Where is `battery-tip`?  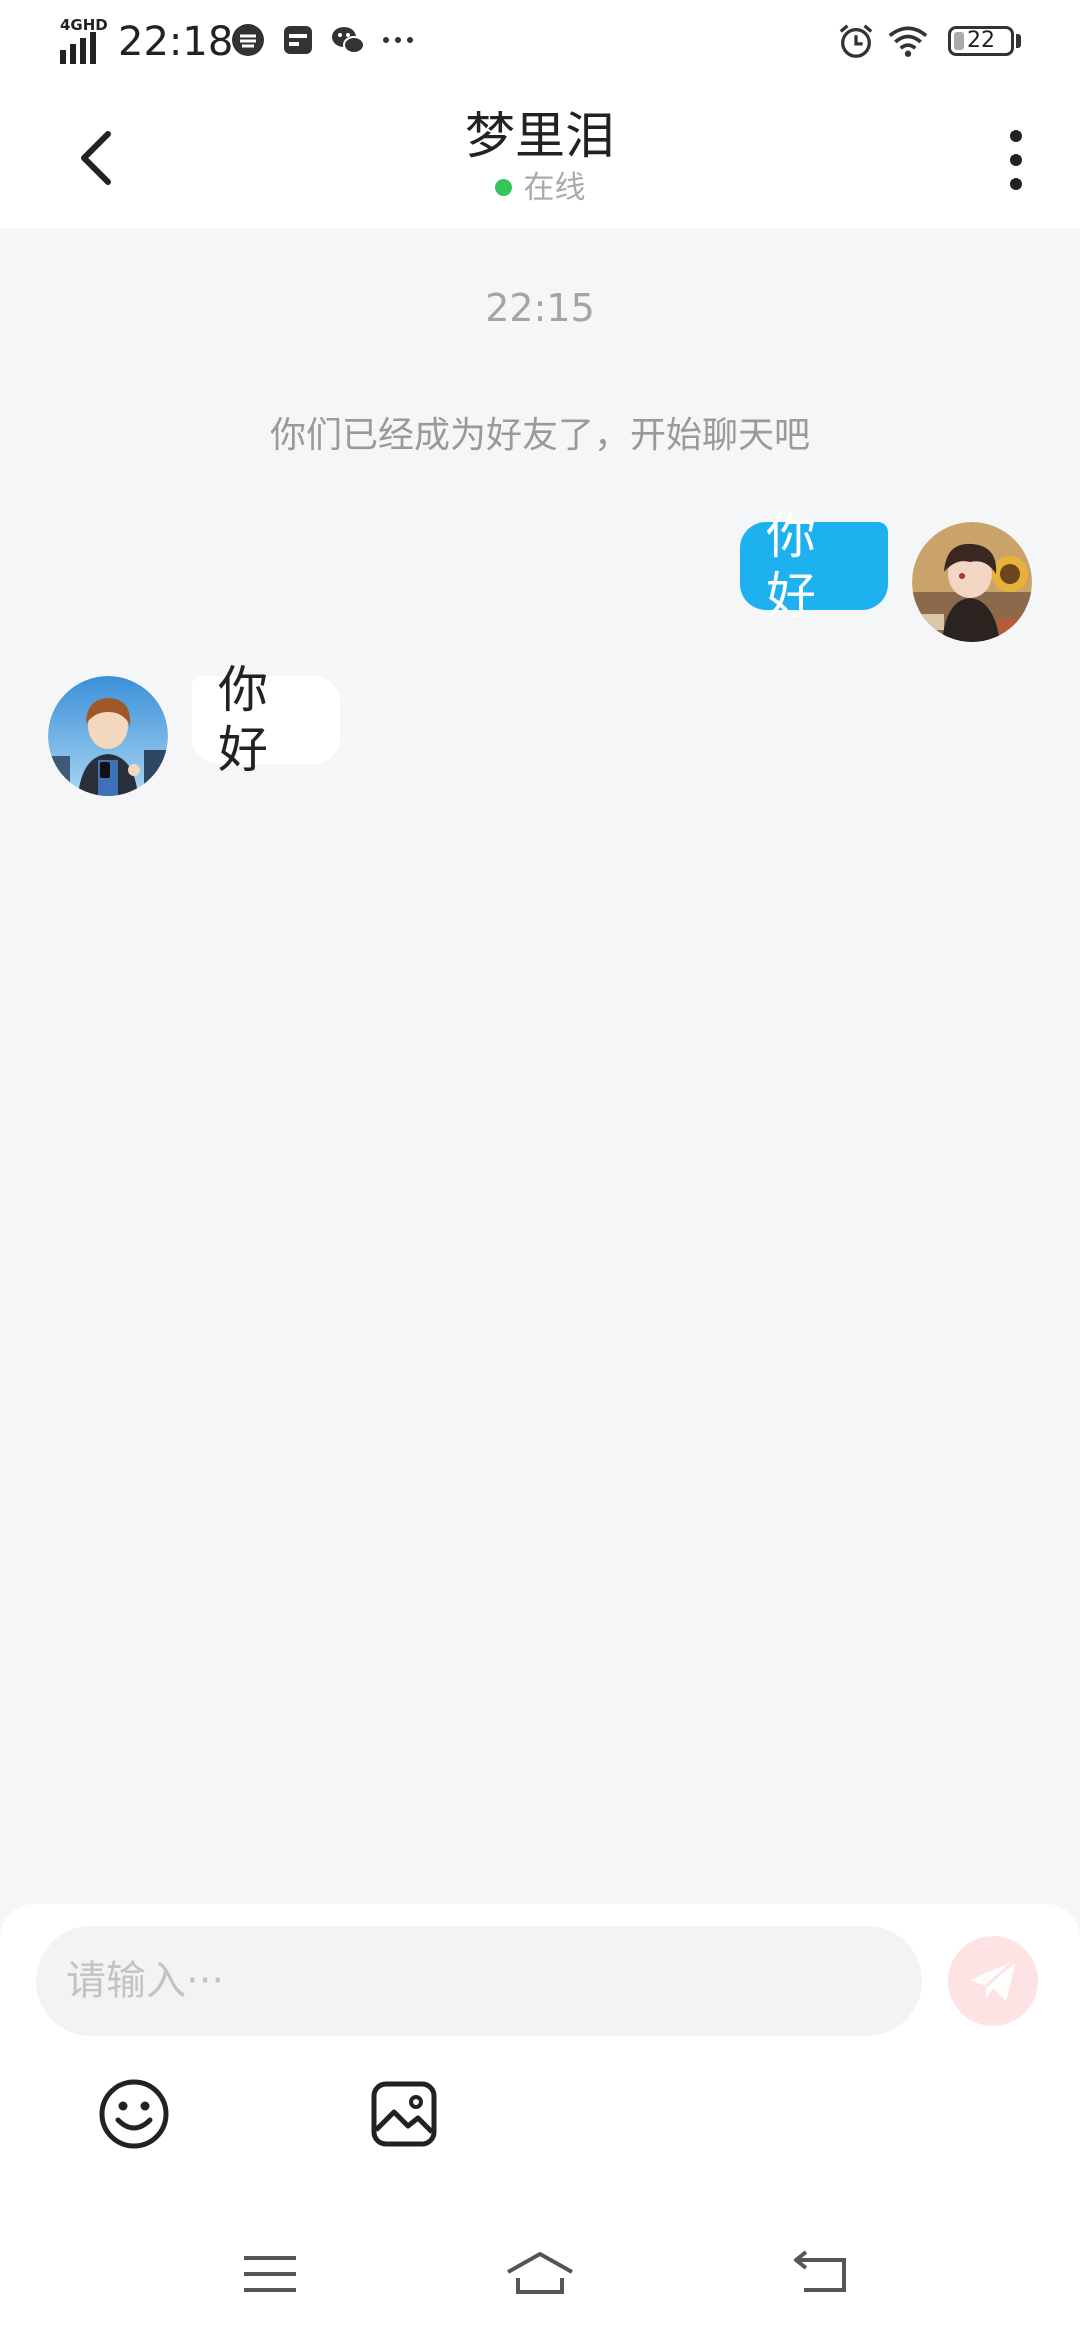 battery-tip is located at coordinates (1018, 41).